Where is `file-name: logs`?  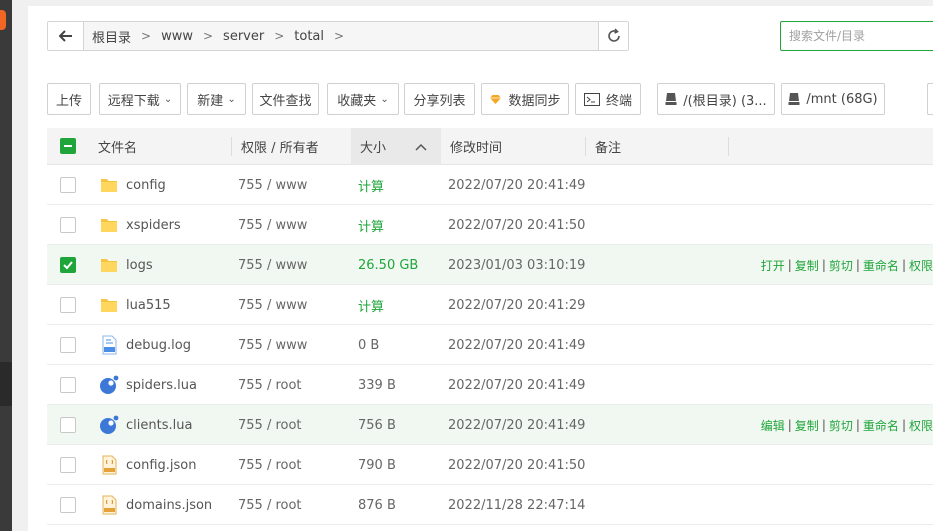
file-name: logs is located at coordinates (139, 265).